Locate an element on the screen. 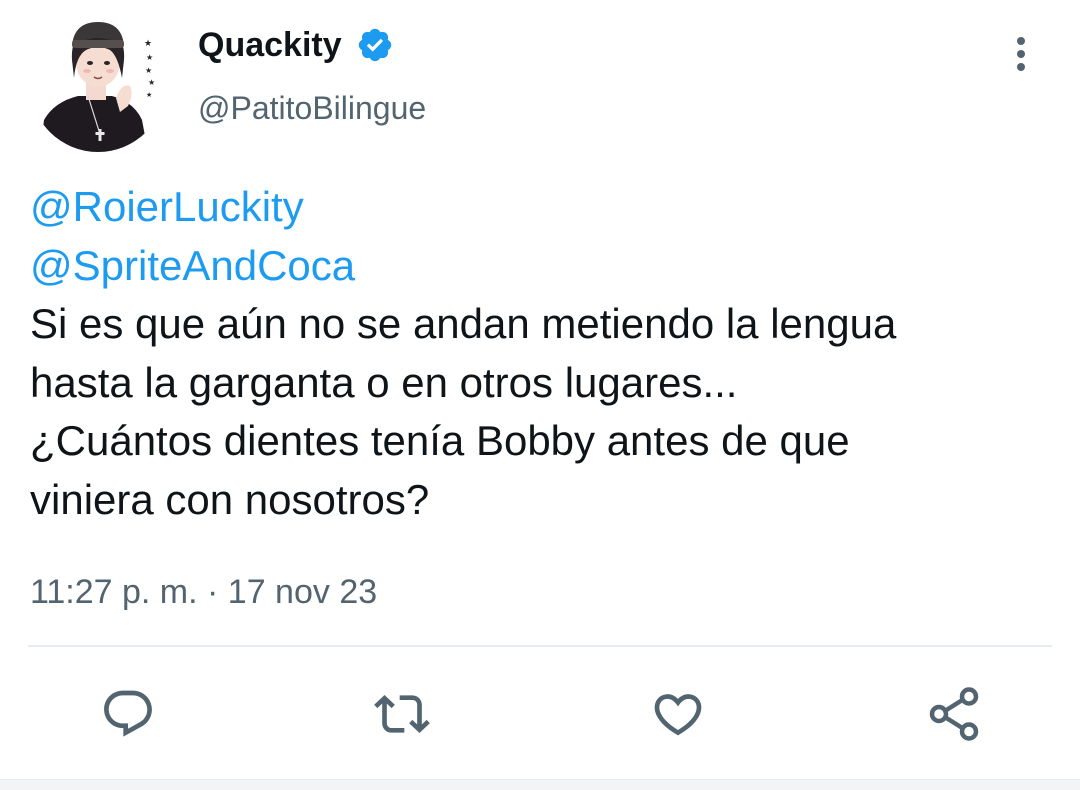 This screenshot has width=1080, height=790. author-name-row: Quackity is located at coordinates (296, 45).